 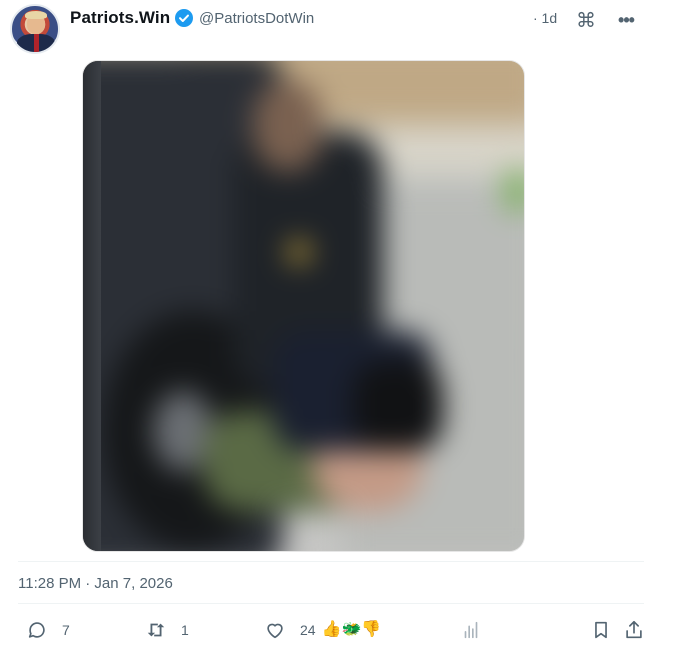 I want to click on verified-badge-icon, so click(x=184, y=18).